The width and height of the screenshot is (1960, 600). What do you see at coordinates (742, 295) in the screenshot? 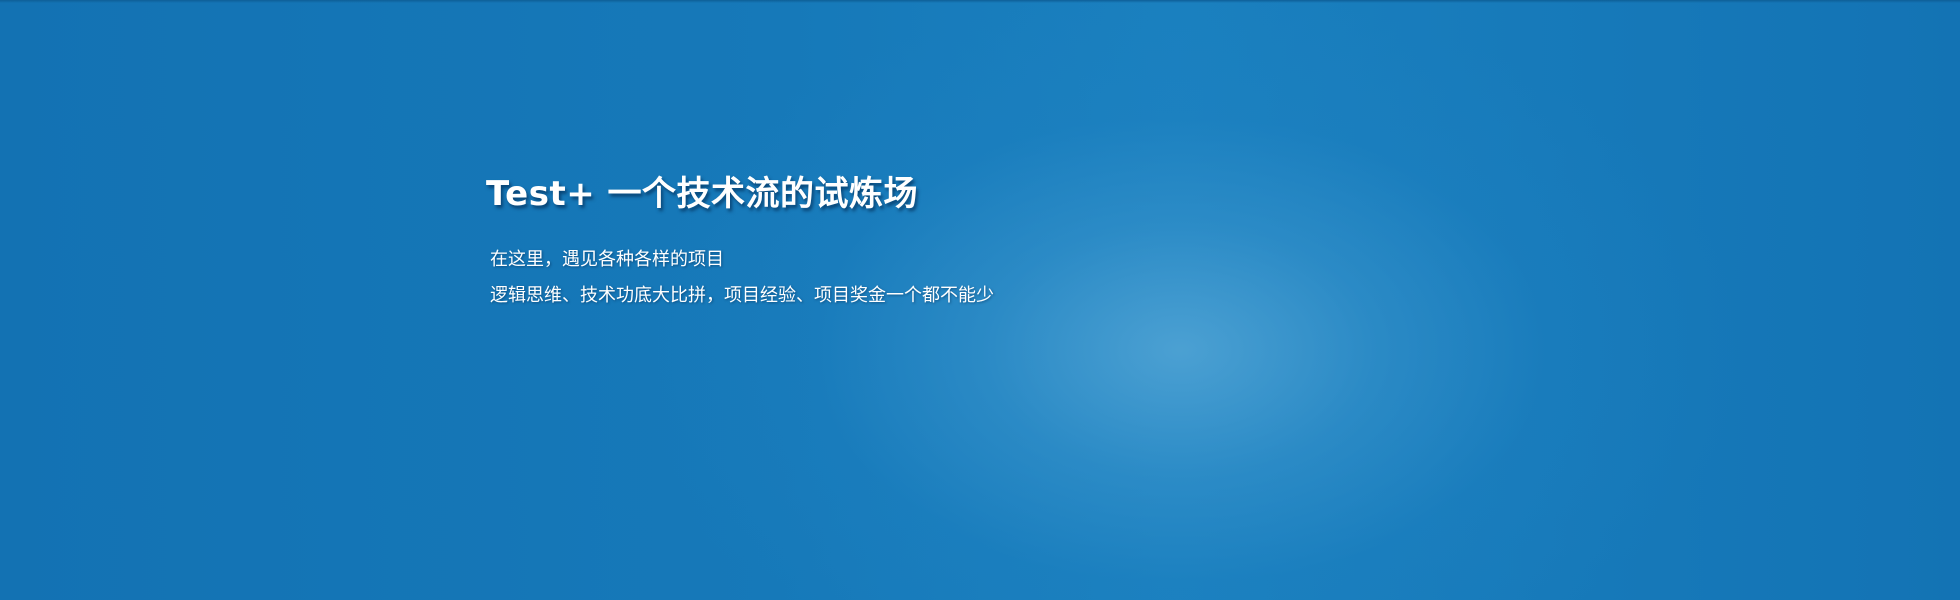
I see `hero-tagline-2: 逻辑思维、技术功底大比拼，项目经验、项目奖金一个都不能少` at bounding box center [742, 295].